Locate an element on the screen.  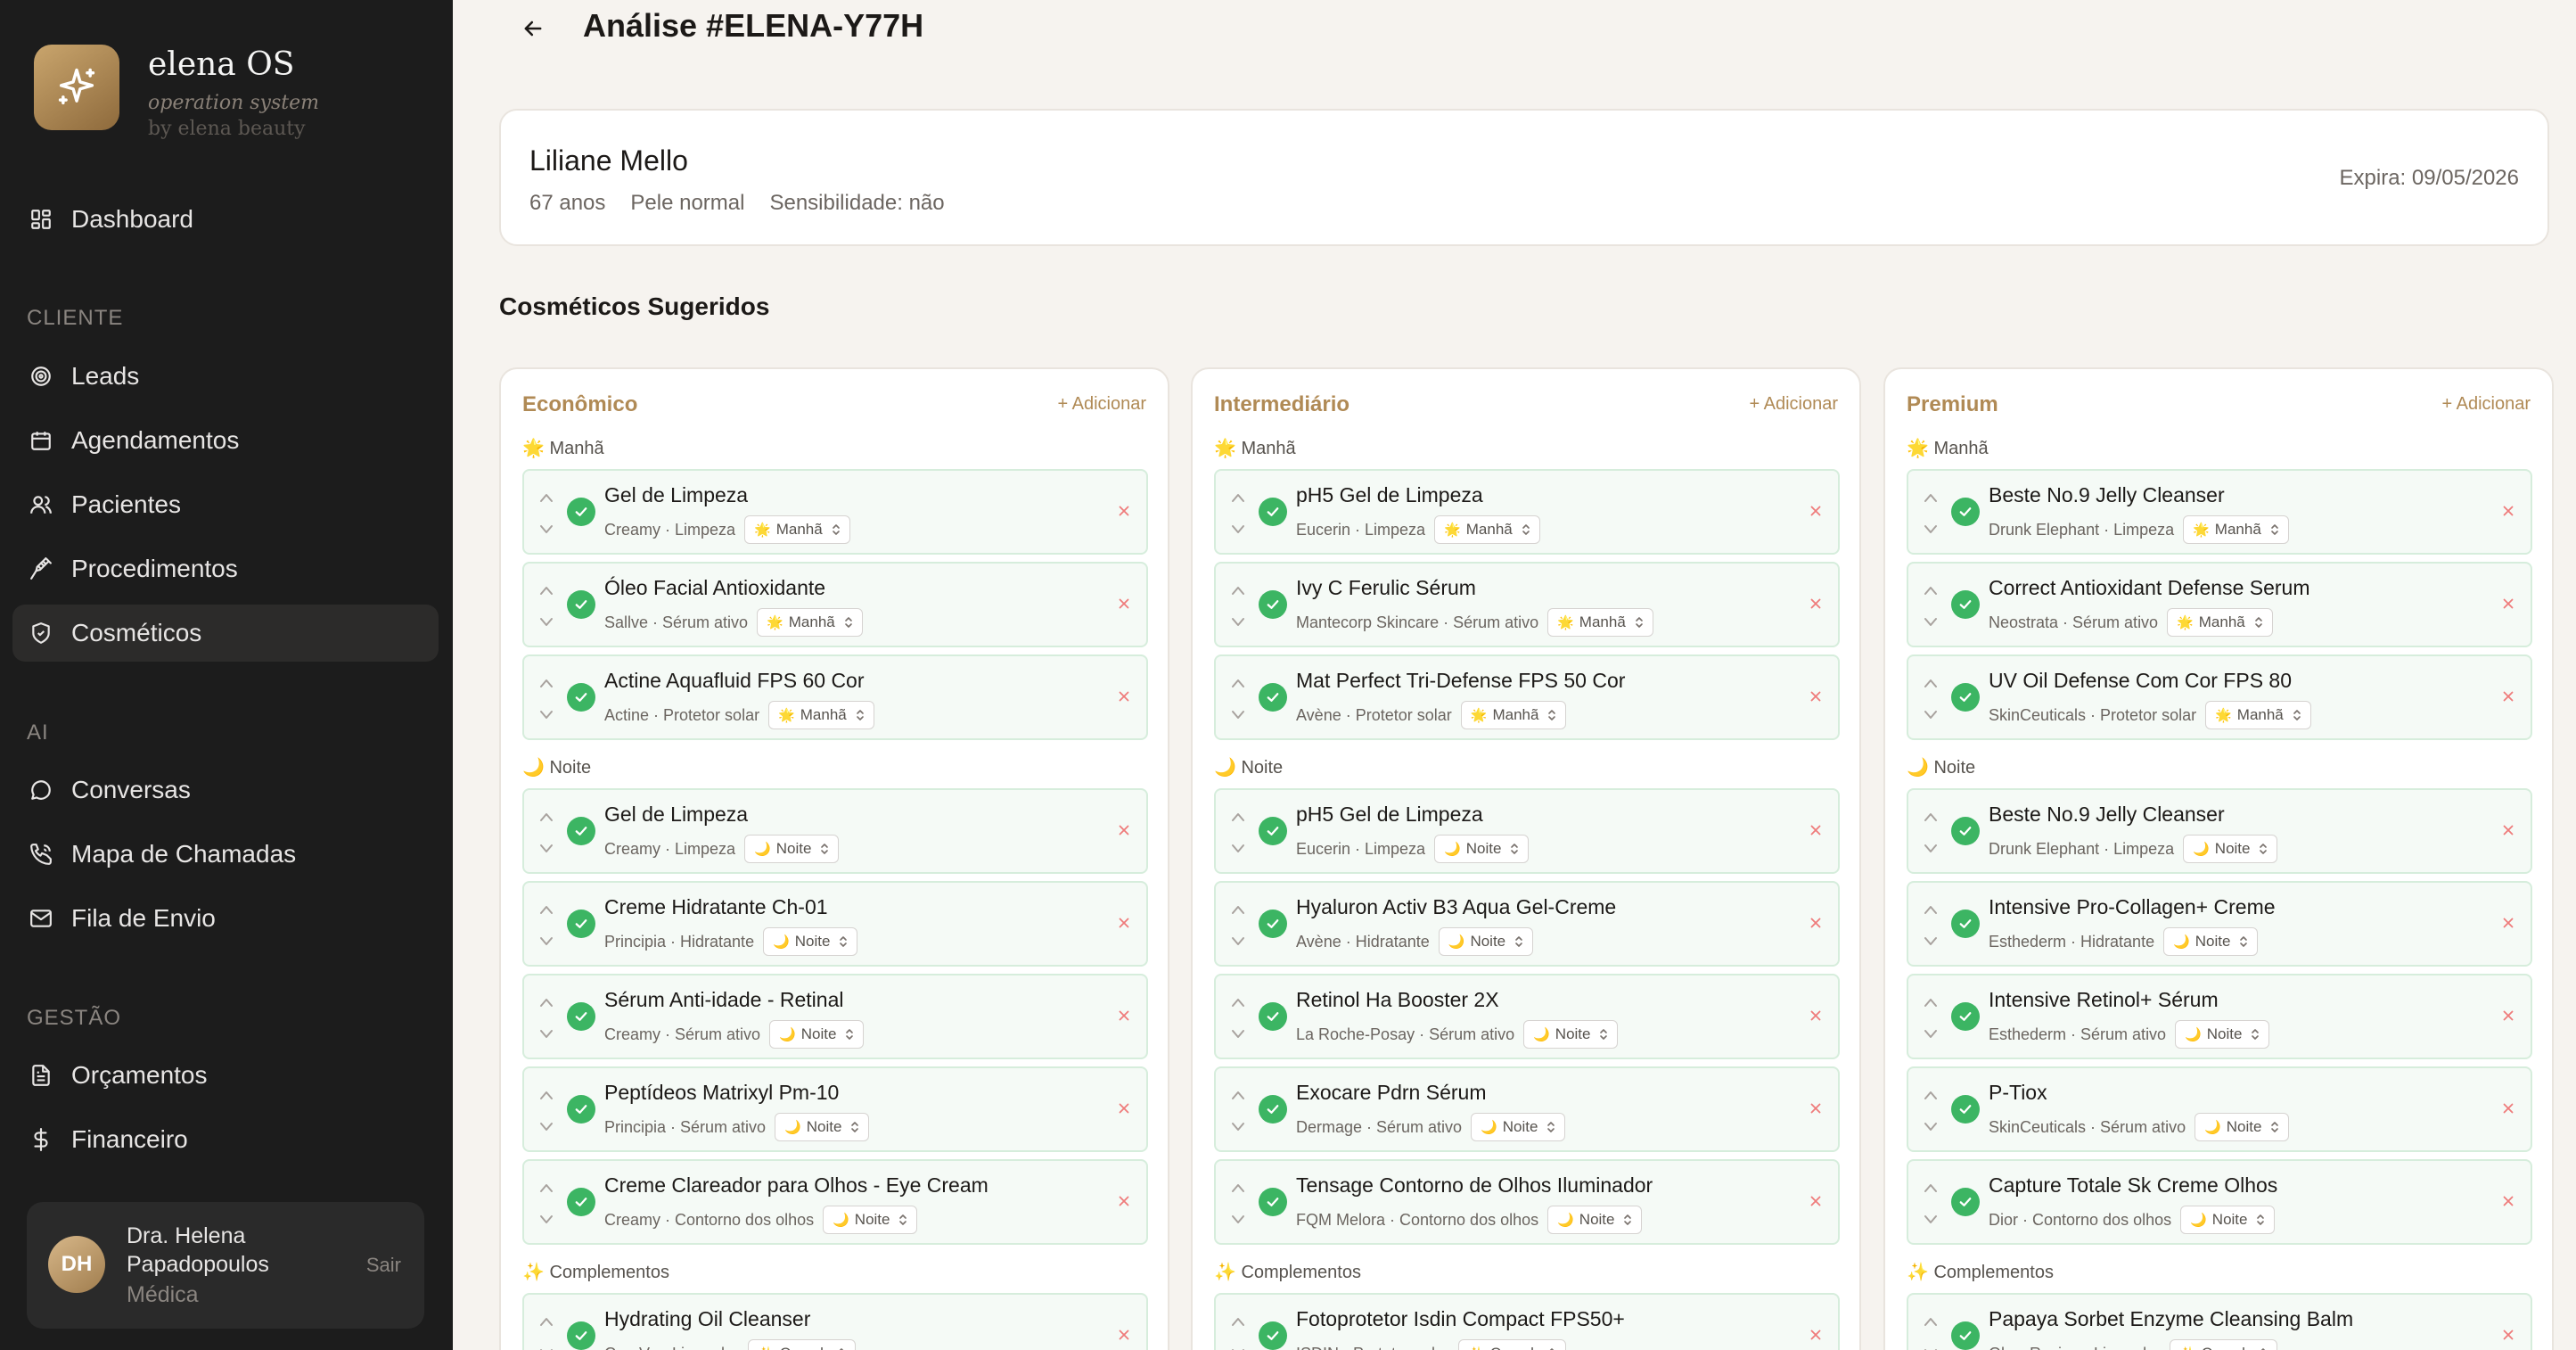
product-item: Gel de Limpeza Creamy · Limpeza 🌙 Noite is located at coordinates (835, 831).